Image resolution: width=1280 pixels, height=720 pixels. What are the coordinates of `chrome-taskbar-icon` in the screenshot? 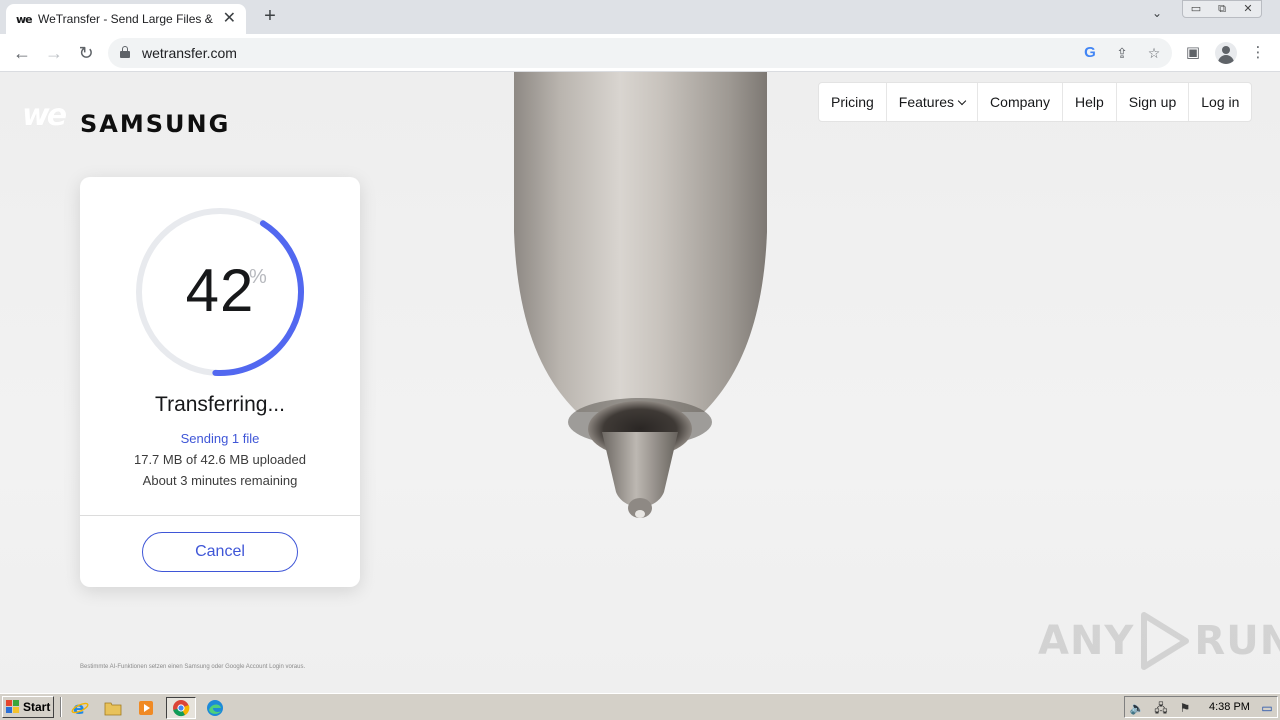 It's located at (181, 708).